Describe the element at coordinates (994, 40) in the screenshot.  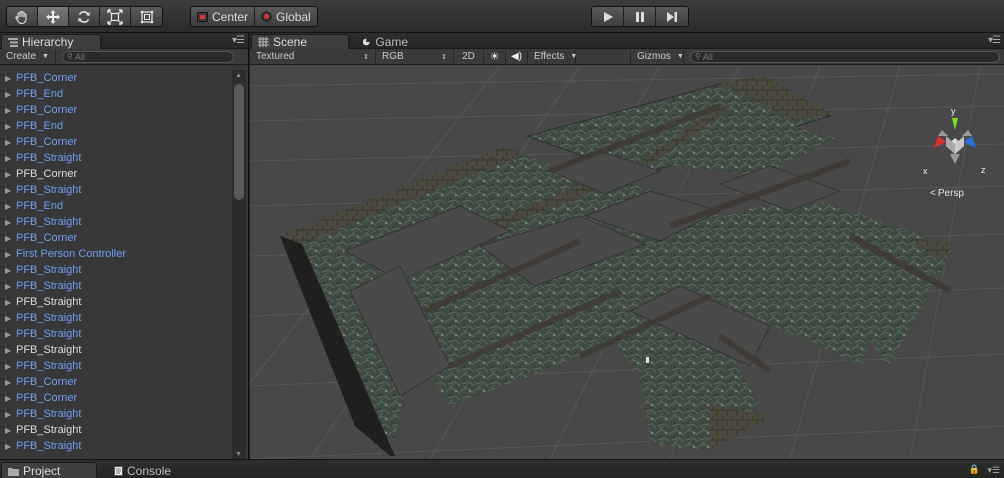
I see `scene-panel-menu-icon: ▾☰` at that location.